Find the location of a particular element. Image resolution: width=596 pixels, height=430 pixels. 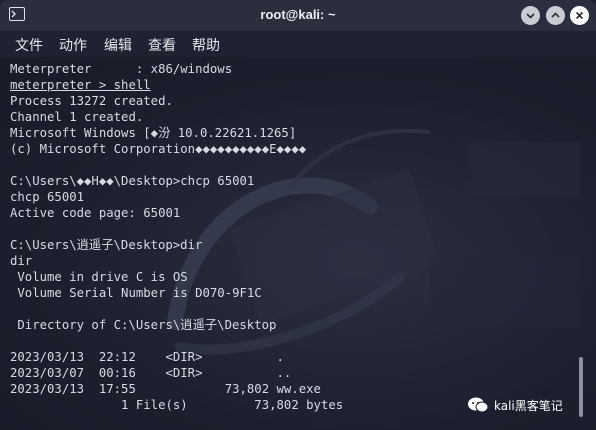

terminal-line: Directory of C:\Users\逍遥子\Desktop is located at coordinates (143, 325).